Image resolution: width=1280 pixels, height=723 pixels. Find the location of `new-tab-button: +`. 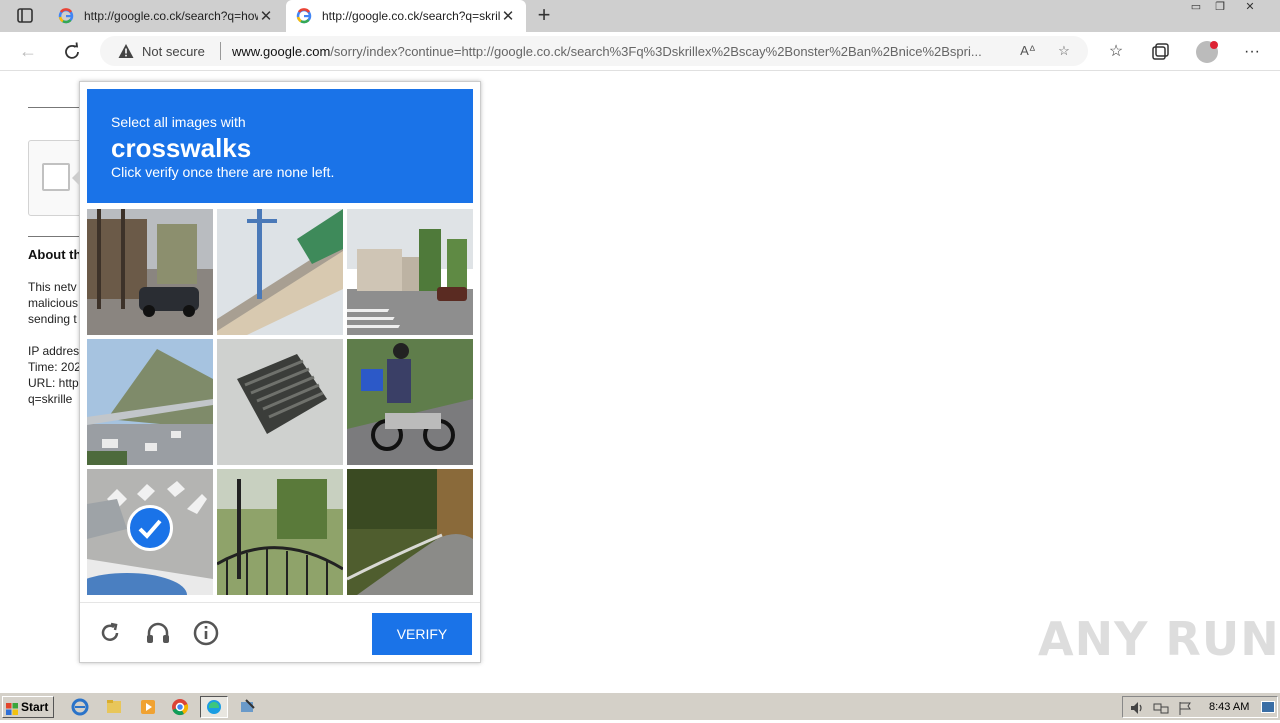

new-tab-button: + is located at coordinates (544, 16).